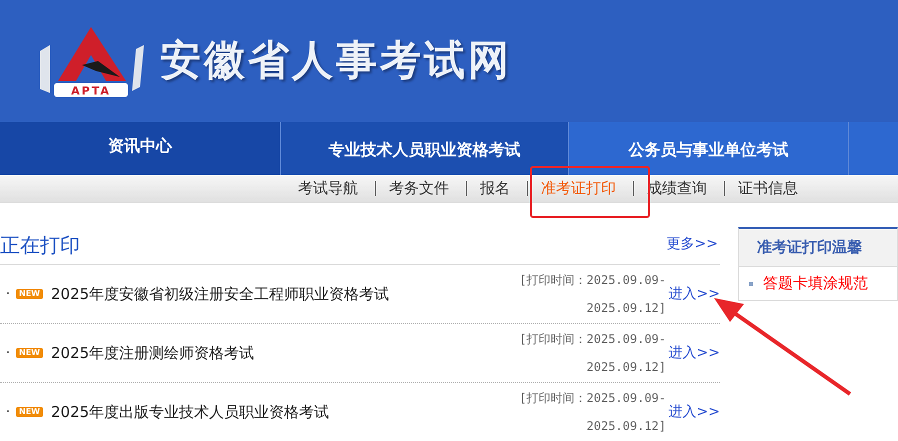 This screenshot has height=441, width=898. I want to click on exam-title: 2025年度出版专业技术人员职业资格考试, so click(190, 412).